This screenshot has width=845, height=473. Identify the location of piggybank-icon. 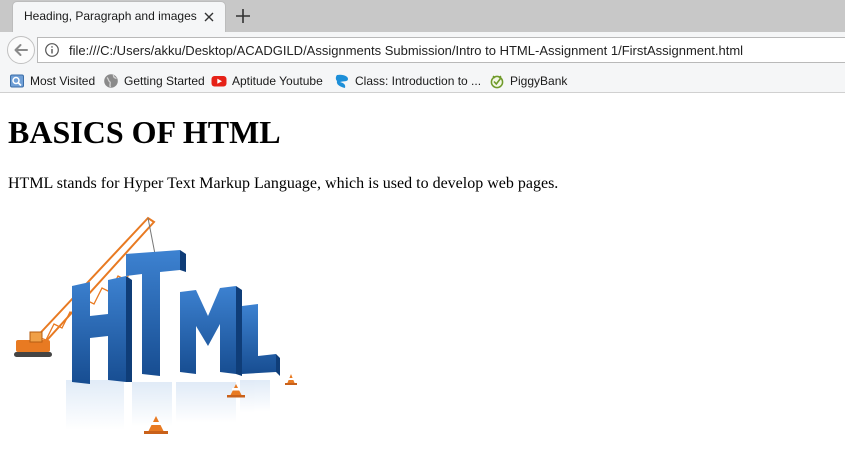
(497, 81).